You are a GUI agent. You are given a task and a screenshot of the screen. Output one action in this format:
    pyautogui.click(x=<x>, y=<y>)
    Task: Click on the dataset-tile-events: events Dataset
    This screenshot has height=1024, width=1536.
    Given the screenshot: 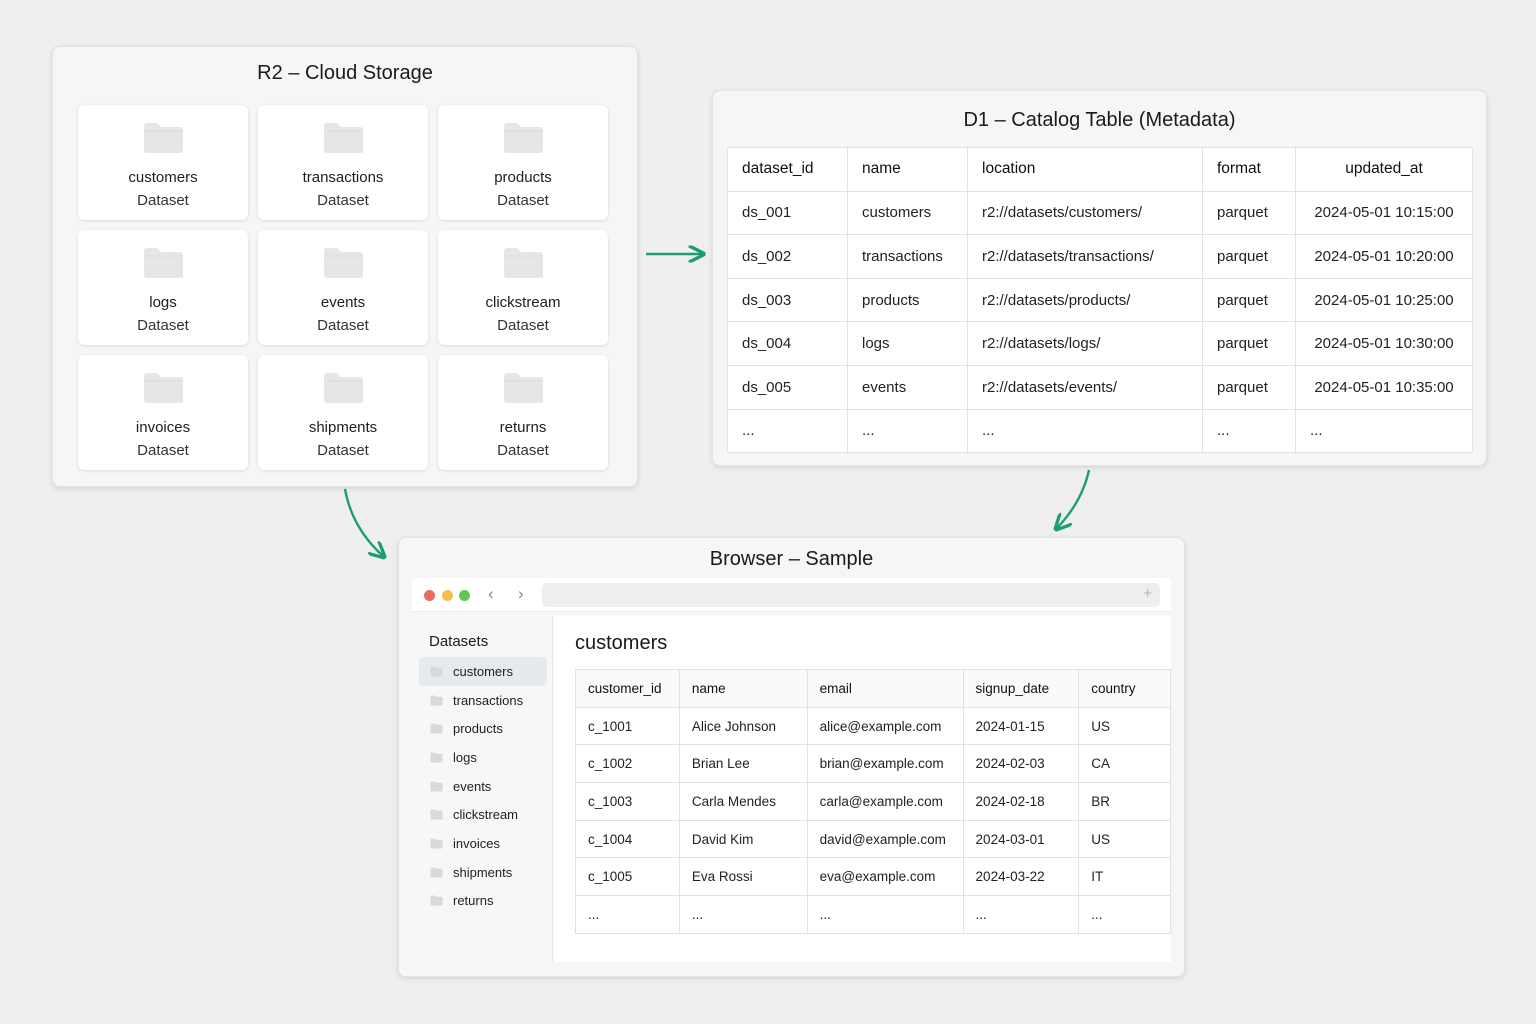 What is the action you would take?
    pyautogui.click(x=343, y=287)
    